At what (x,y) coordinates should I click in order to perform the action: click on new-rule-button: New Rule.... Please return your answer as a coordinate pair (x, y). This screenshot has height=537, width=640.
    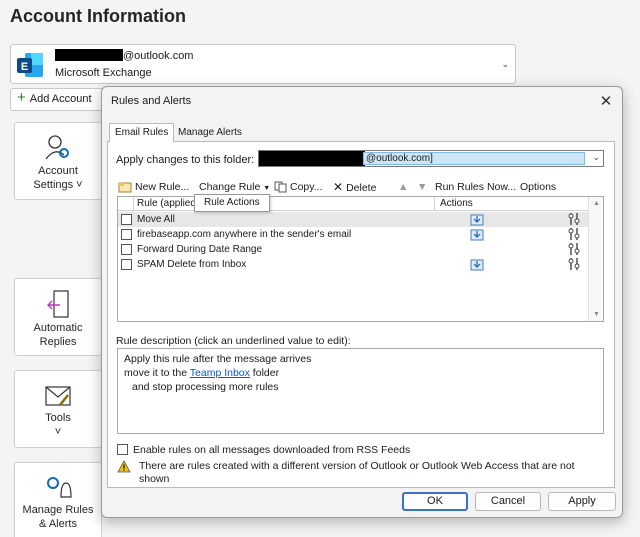
    Looking at the image, I should click on (153, 187).